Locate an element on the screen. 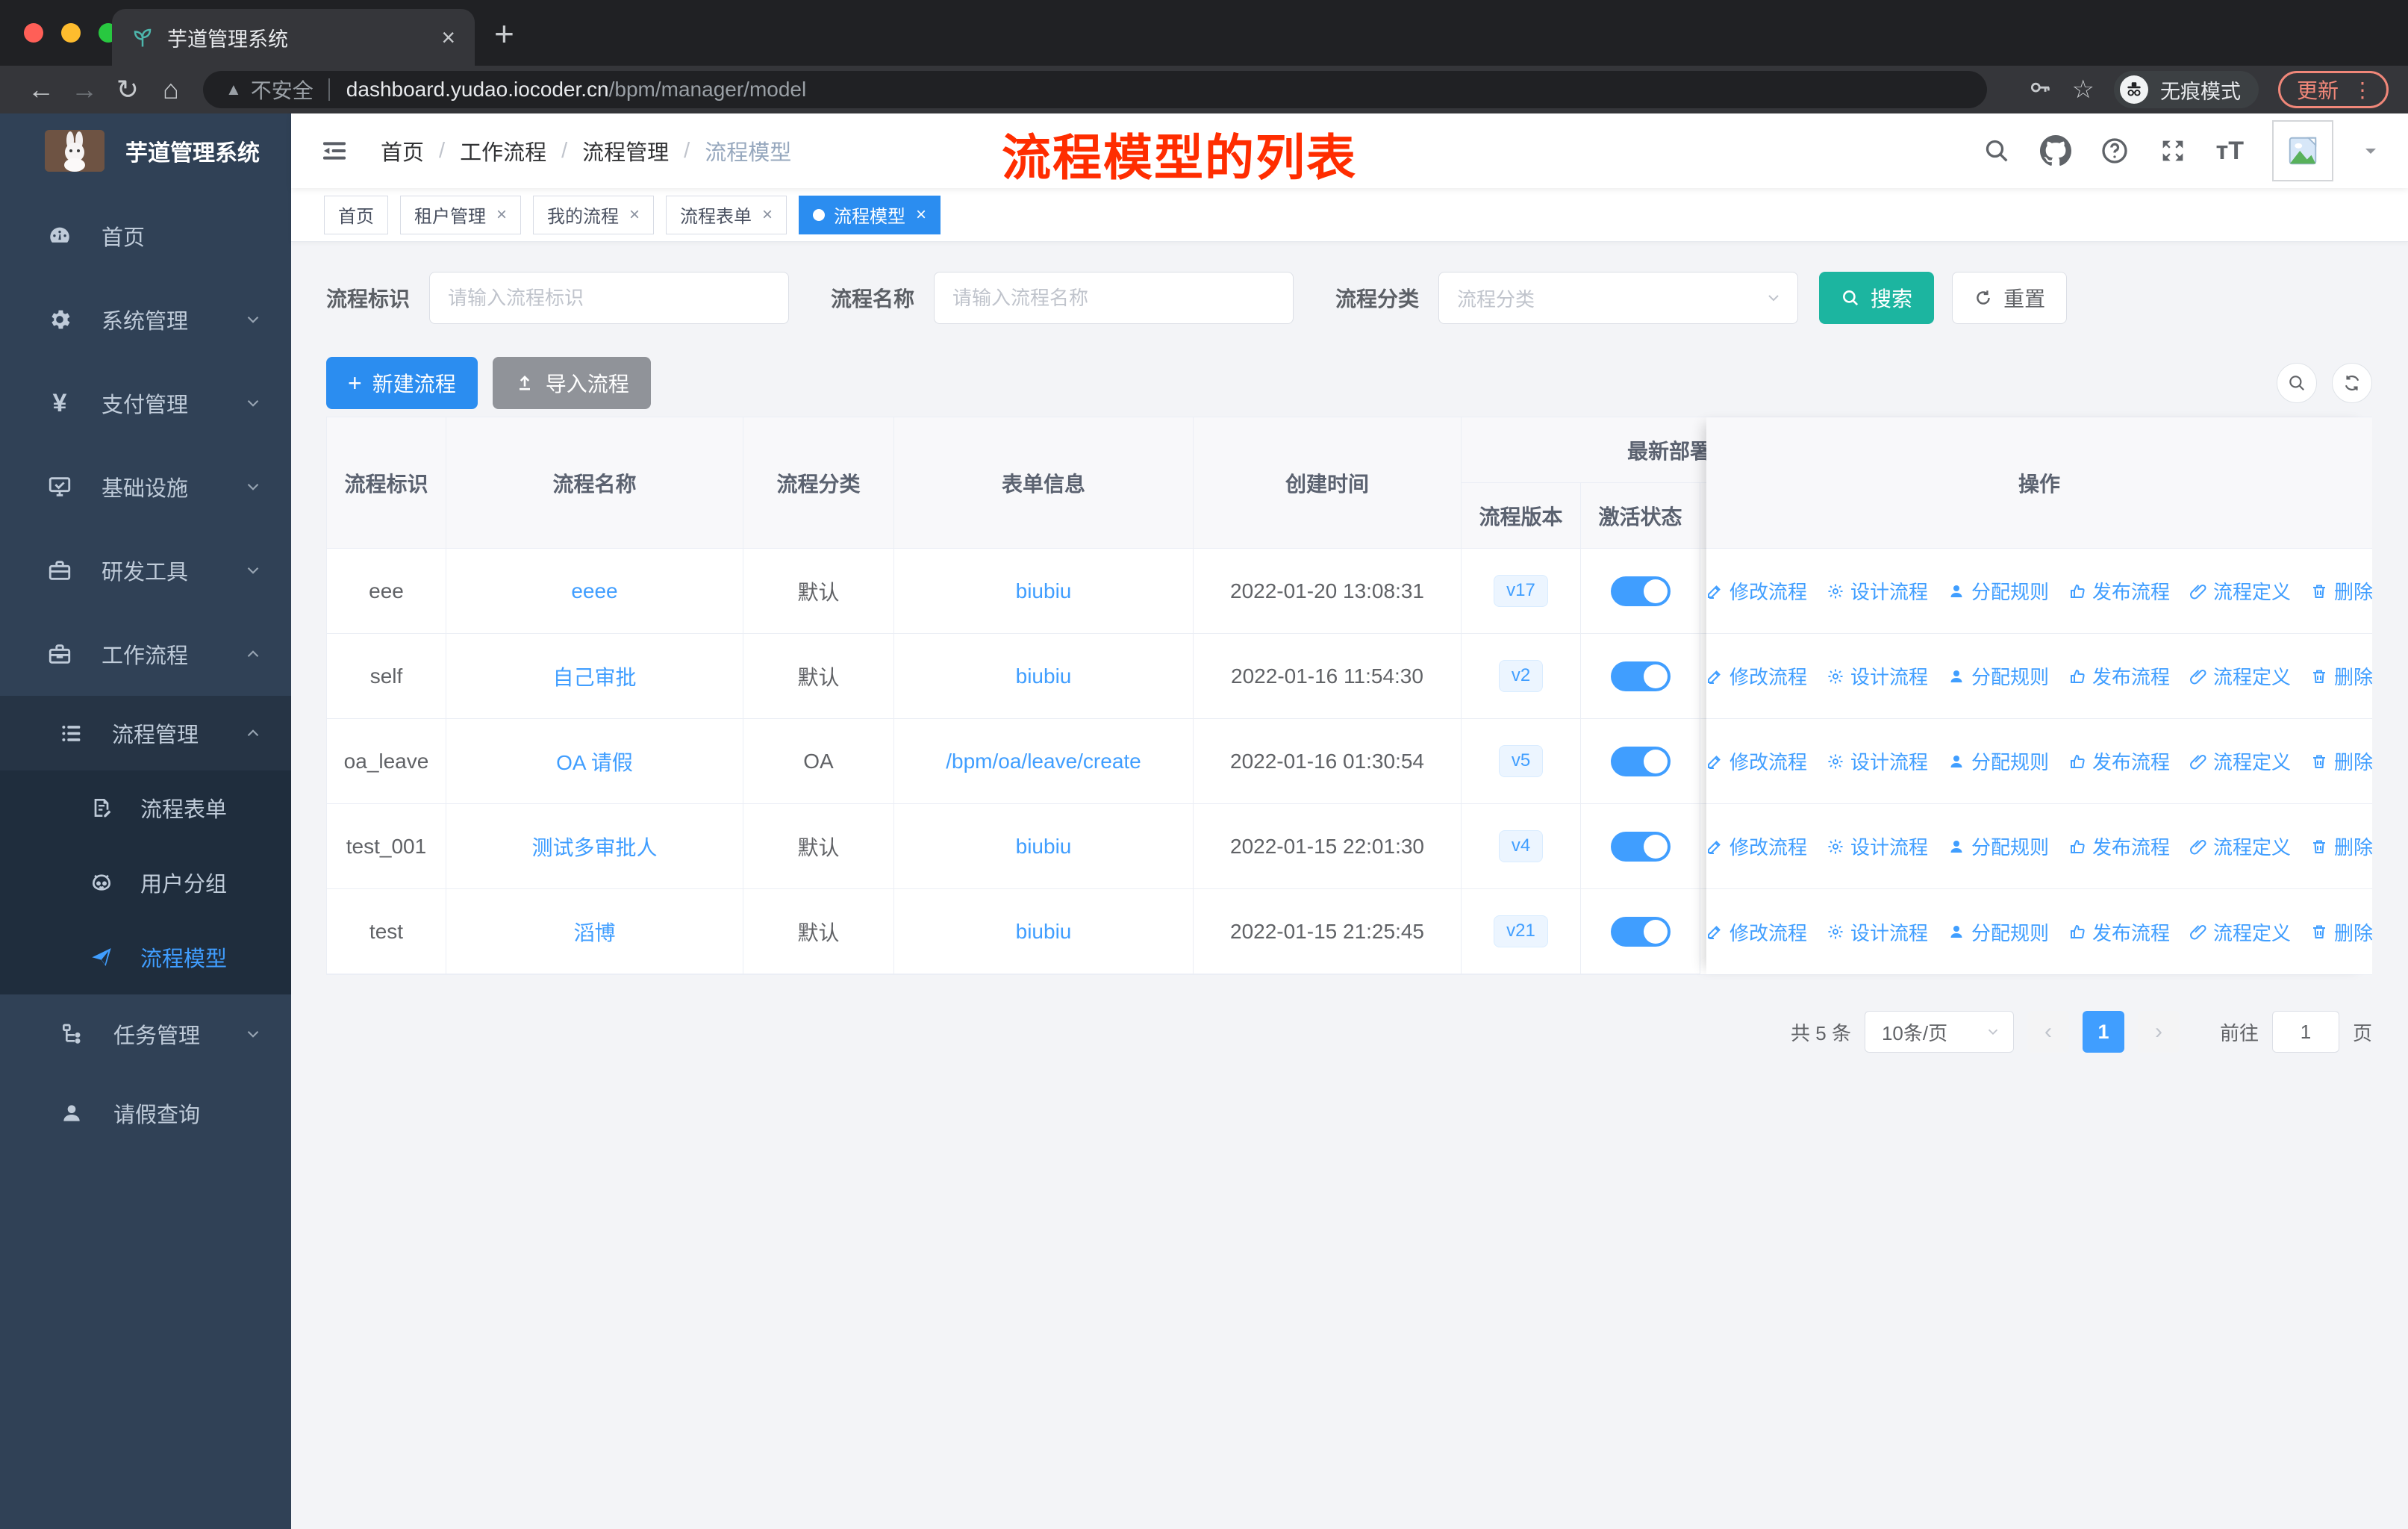 Image resolution: width=2408 pixels, height=1529 pixels. reset-button: 重置 is located at coordinates (2010, 298).